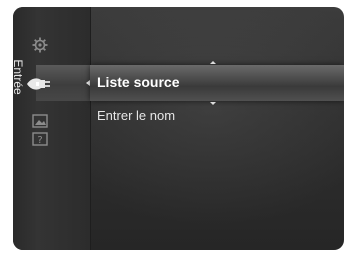 The width and height of the screenshot is (357, 255). Describe the element at coordinates (213, 62) in the screenshot. I see `scroll-up-arrow-icon` at that location.